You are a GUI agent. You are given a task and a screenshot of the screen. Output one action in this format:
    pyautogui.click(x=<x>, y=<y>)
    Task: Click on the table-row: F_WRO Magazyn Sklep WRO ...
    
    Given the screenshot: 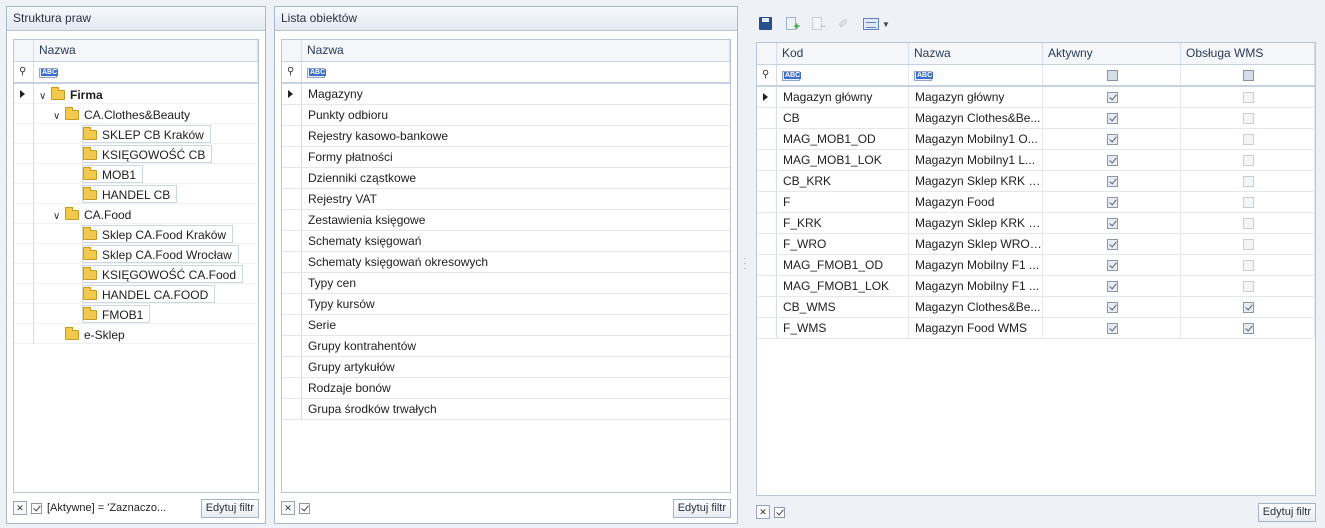 What is the action you would take?
    pyautogui.click(x=1036, y=244)
    